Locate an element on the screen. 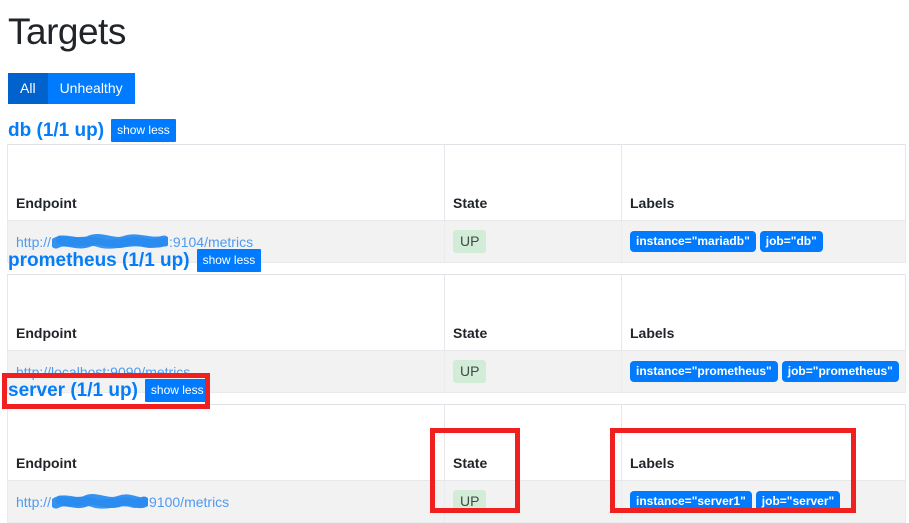 The width and height of the screenshot is (909, 523). filter-button-group: All Unhealthy is located at coordinates (71, 88).